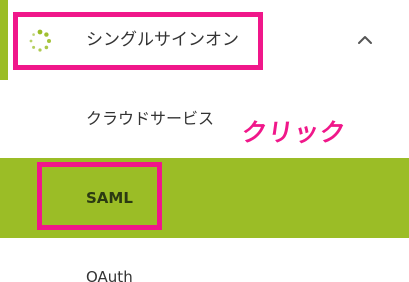 This screenshot has height=282, width=409. I want to click on sidebar-item-label: SAML, so click(109, 198).